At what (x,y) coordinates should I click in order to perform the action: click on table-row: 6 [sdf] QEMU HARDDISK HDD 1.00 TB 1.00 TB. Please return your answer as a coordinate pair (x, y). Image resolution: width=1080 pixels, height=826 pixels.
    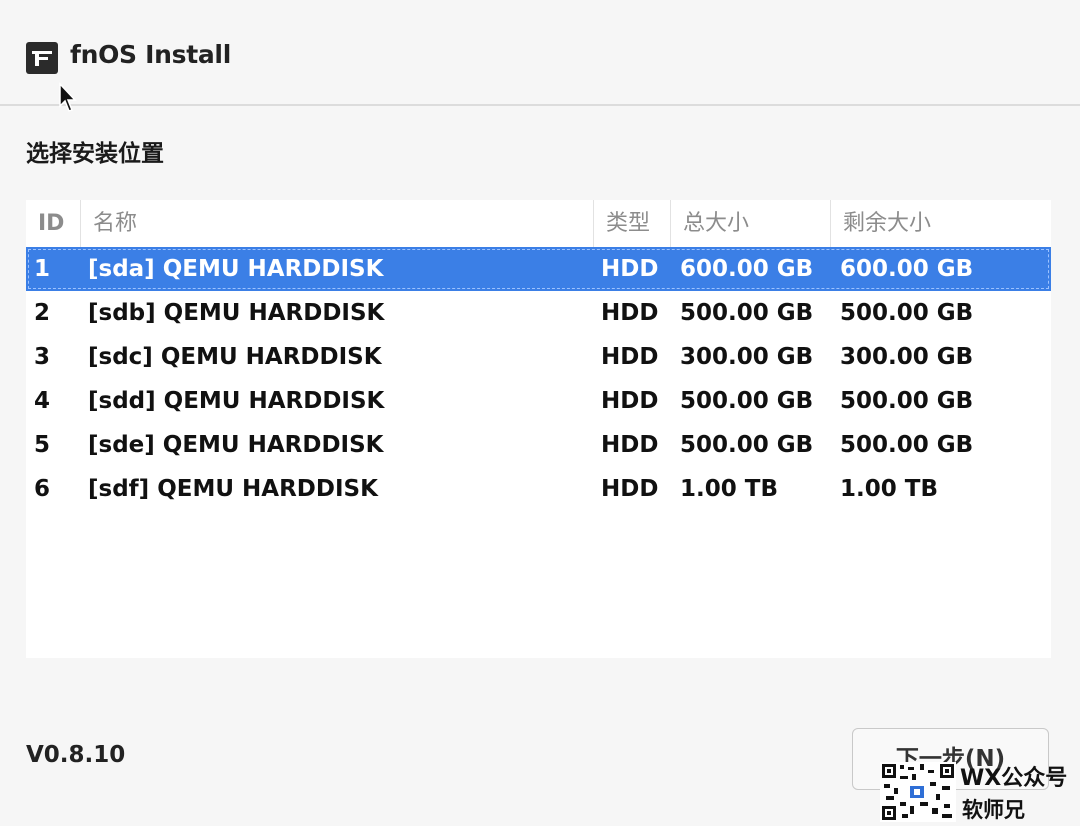
    Looking at the image, I should click on (538, 489).